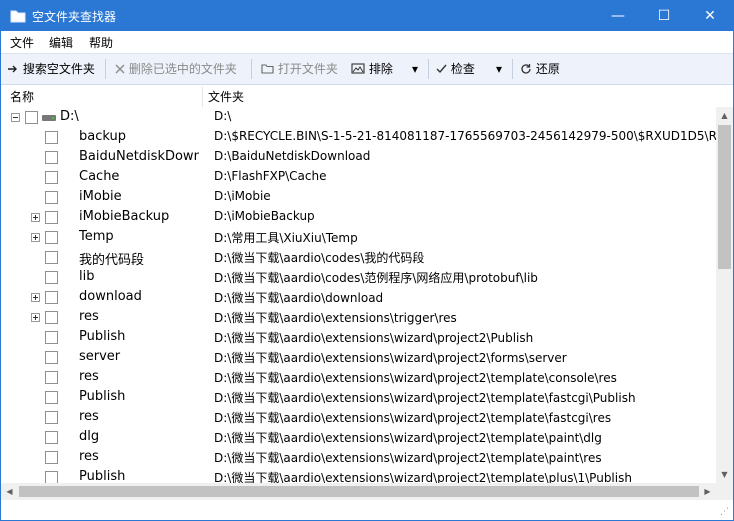 This screenshot has height=521, width=734. Describe the element at coordinates (358, 238) in the screenshot. I see `tree-row: Temp D:\常用工具\XiuXiu\Temp` at that location.